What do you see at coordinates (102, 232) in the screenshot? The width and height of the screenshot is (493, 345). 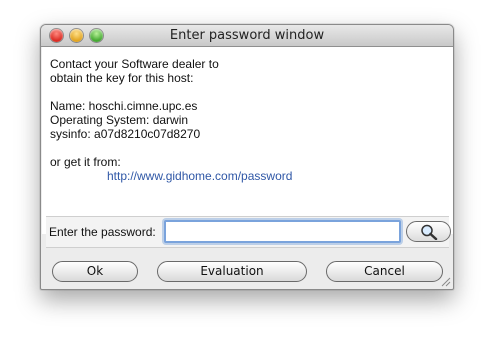 I see `password-label: Enter the password:` at bounding box center [102, 232].